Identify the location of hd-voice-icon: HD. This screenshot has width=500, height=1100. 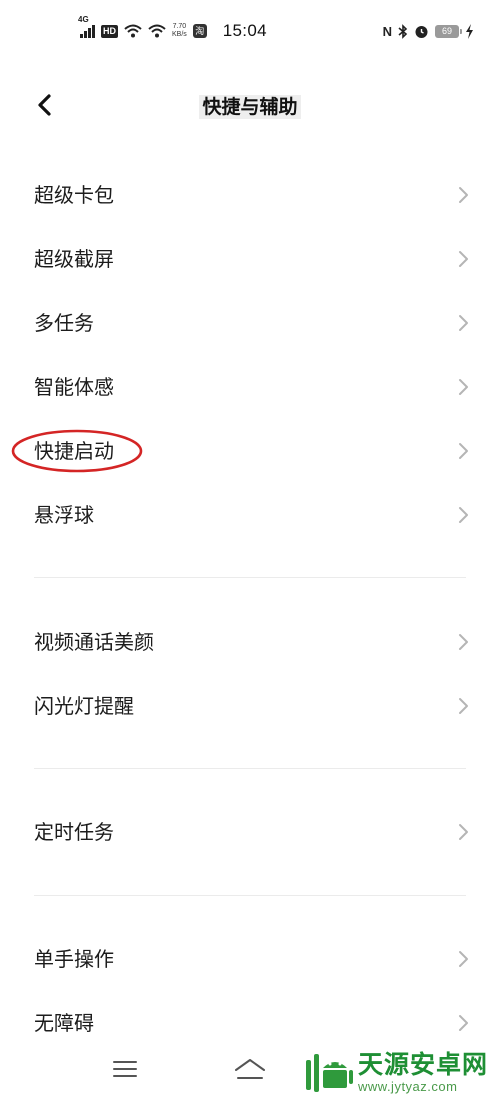
(109, 31).